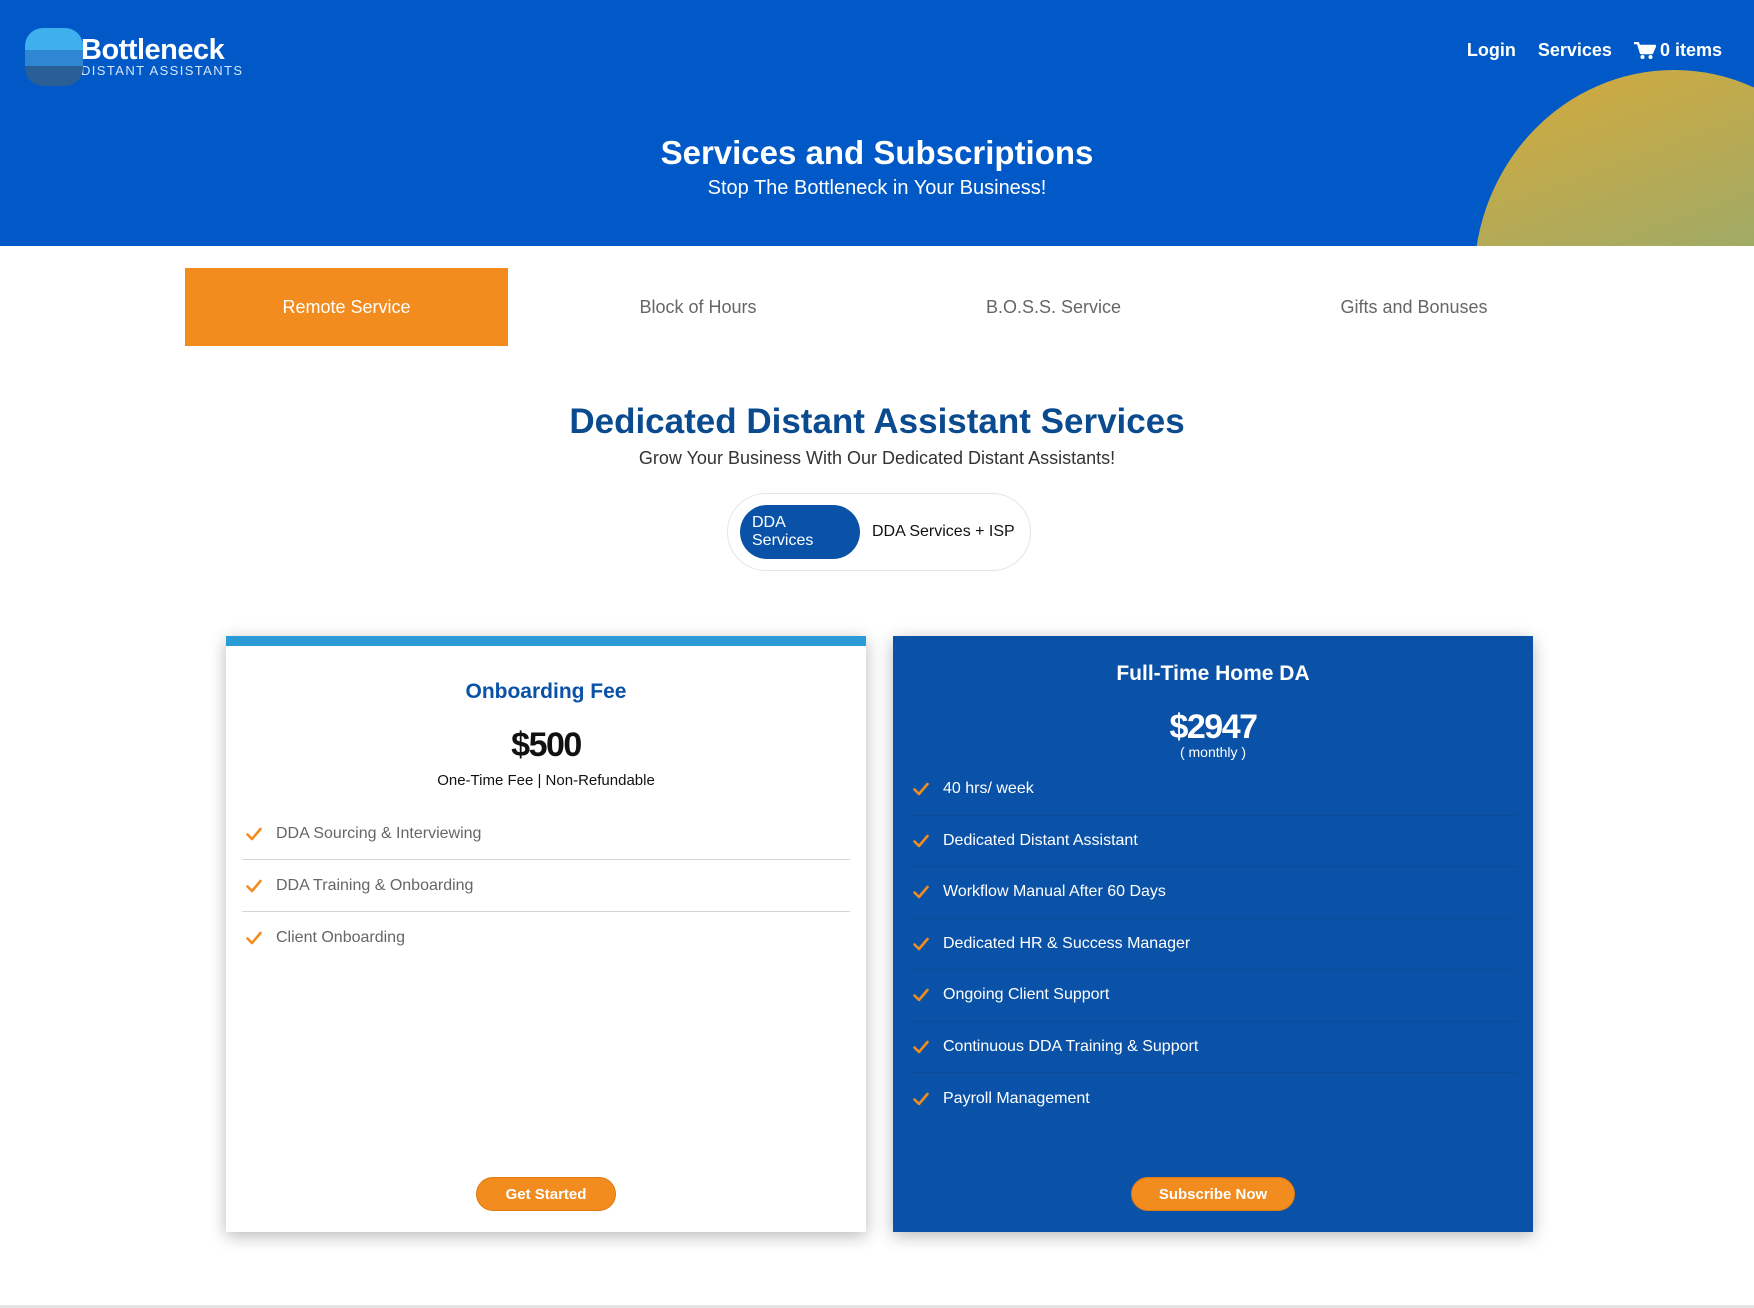 The height and width of the screenshot is (1308, 1754). What do you see at coordinates (54, 57) in the screenshot?
I see `logo-mark-icon` at bounding box center [54, 57].